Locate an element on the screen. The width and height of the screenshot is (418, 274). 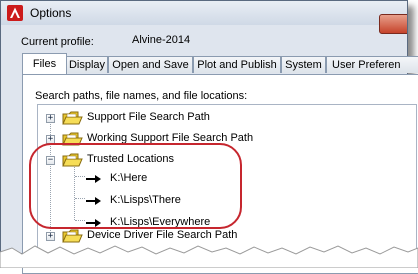
tree-node-working-support-file-search-path: + Working Support File Search Path is located at coordinates (218, 139).